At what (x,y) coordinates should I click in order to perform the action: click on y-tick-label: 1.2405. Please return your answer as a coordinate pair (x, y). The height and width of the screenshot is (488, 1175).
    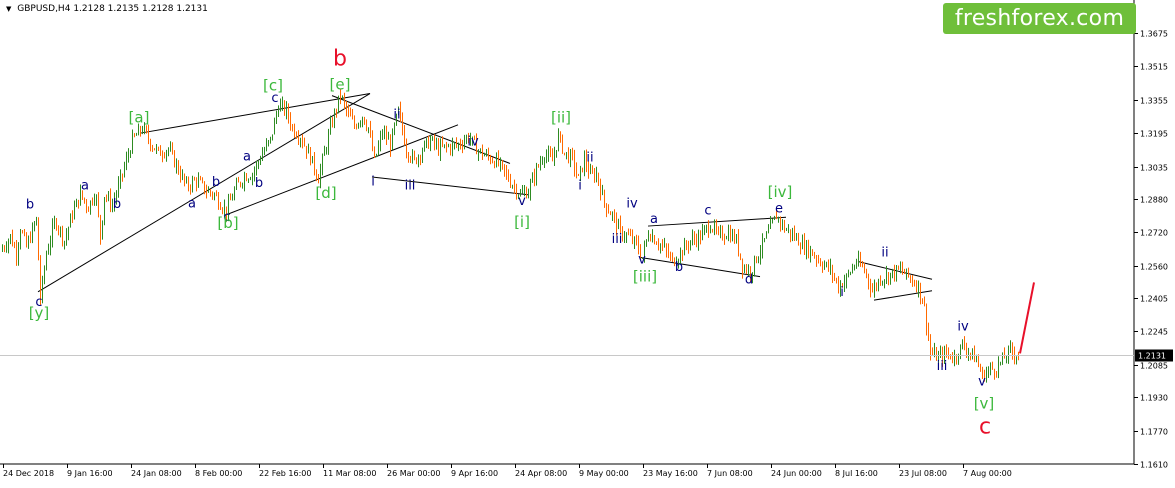
    Looking at the image, I should click on (1154, 299).